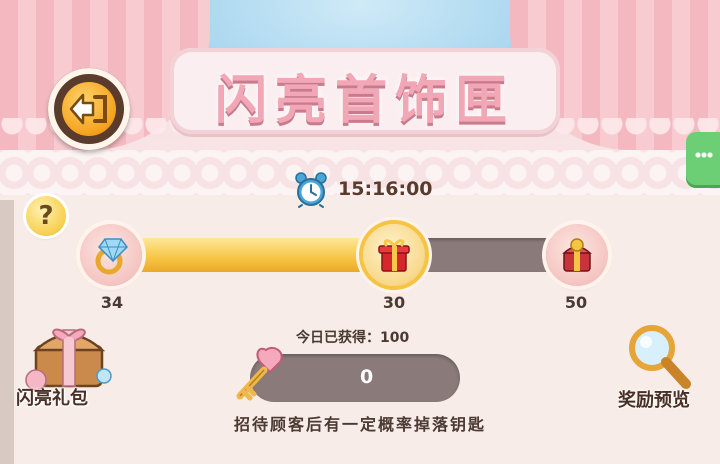 Image resolution: width=720 pixels, height=464 pixels. Describe the element at coordinates (367, 377) in the screenshot. I see `key-count: 0` at that location.